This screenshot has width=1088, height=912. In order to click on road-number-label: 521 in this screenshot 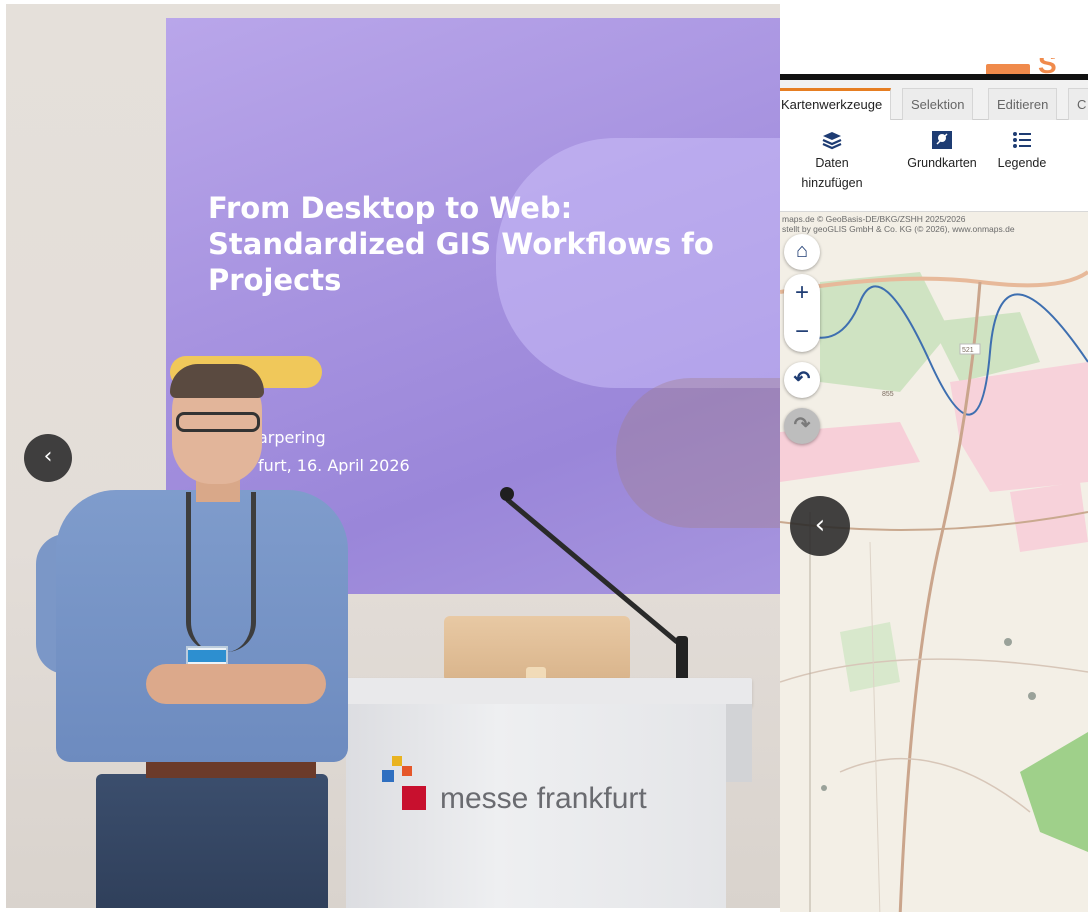, I will do `click(968, 350)`.